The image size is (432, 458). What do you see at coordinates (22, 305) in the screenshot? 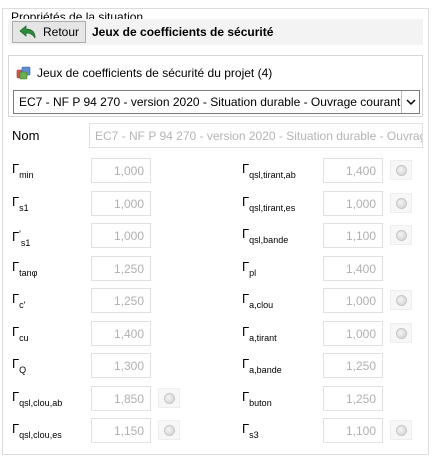
I see `coefficient-subscript: c'` at bounding box center [22, 305].